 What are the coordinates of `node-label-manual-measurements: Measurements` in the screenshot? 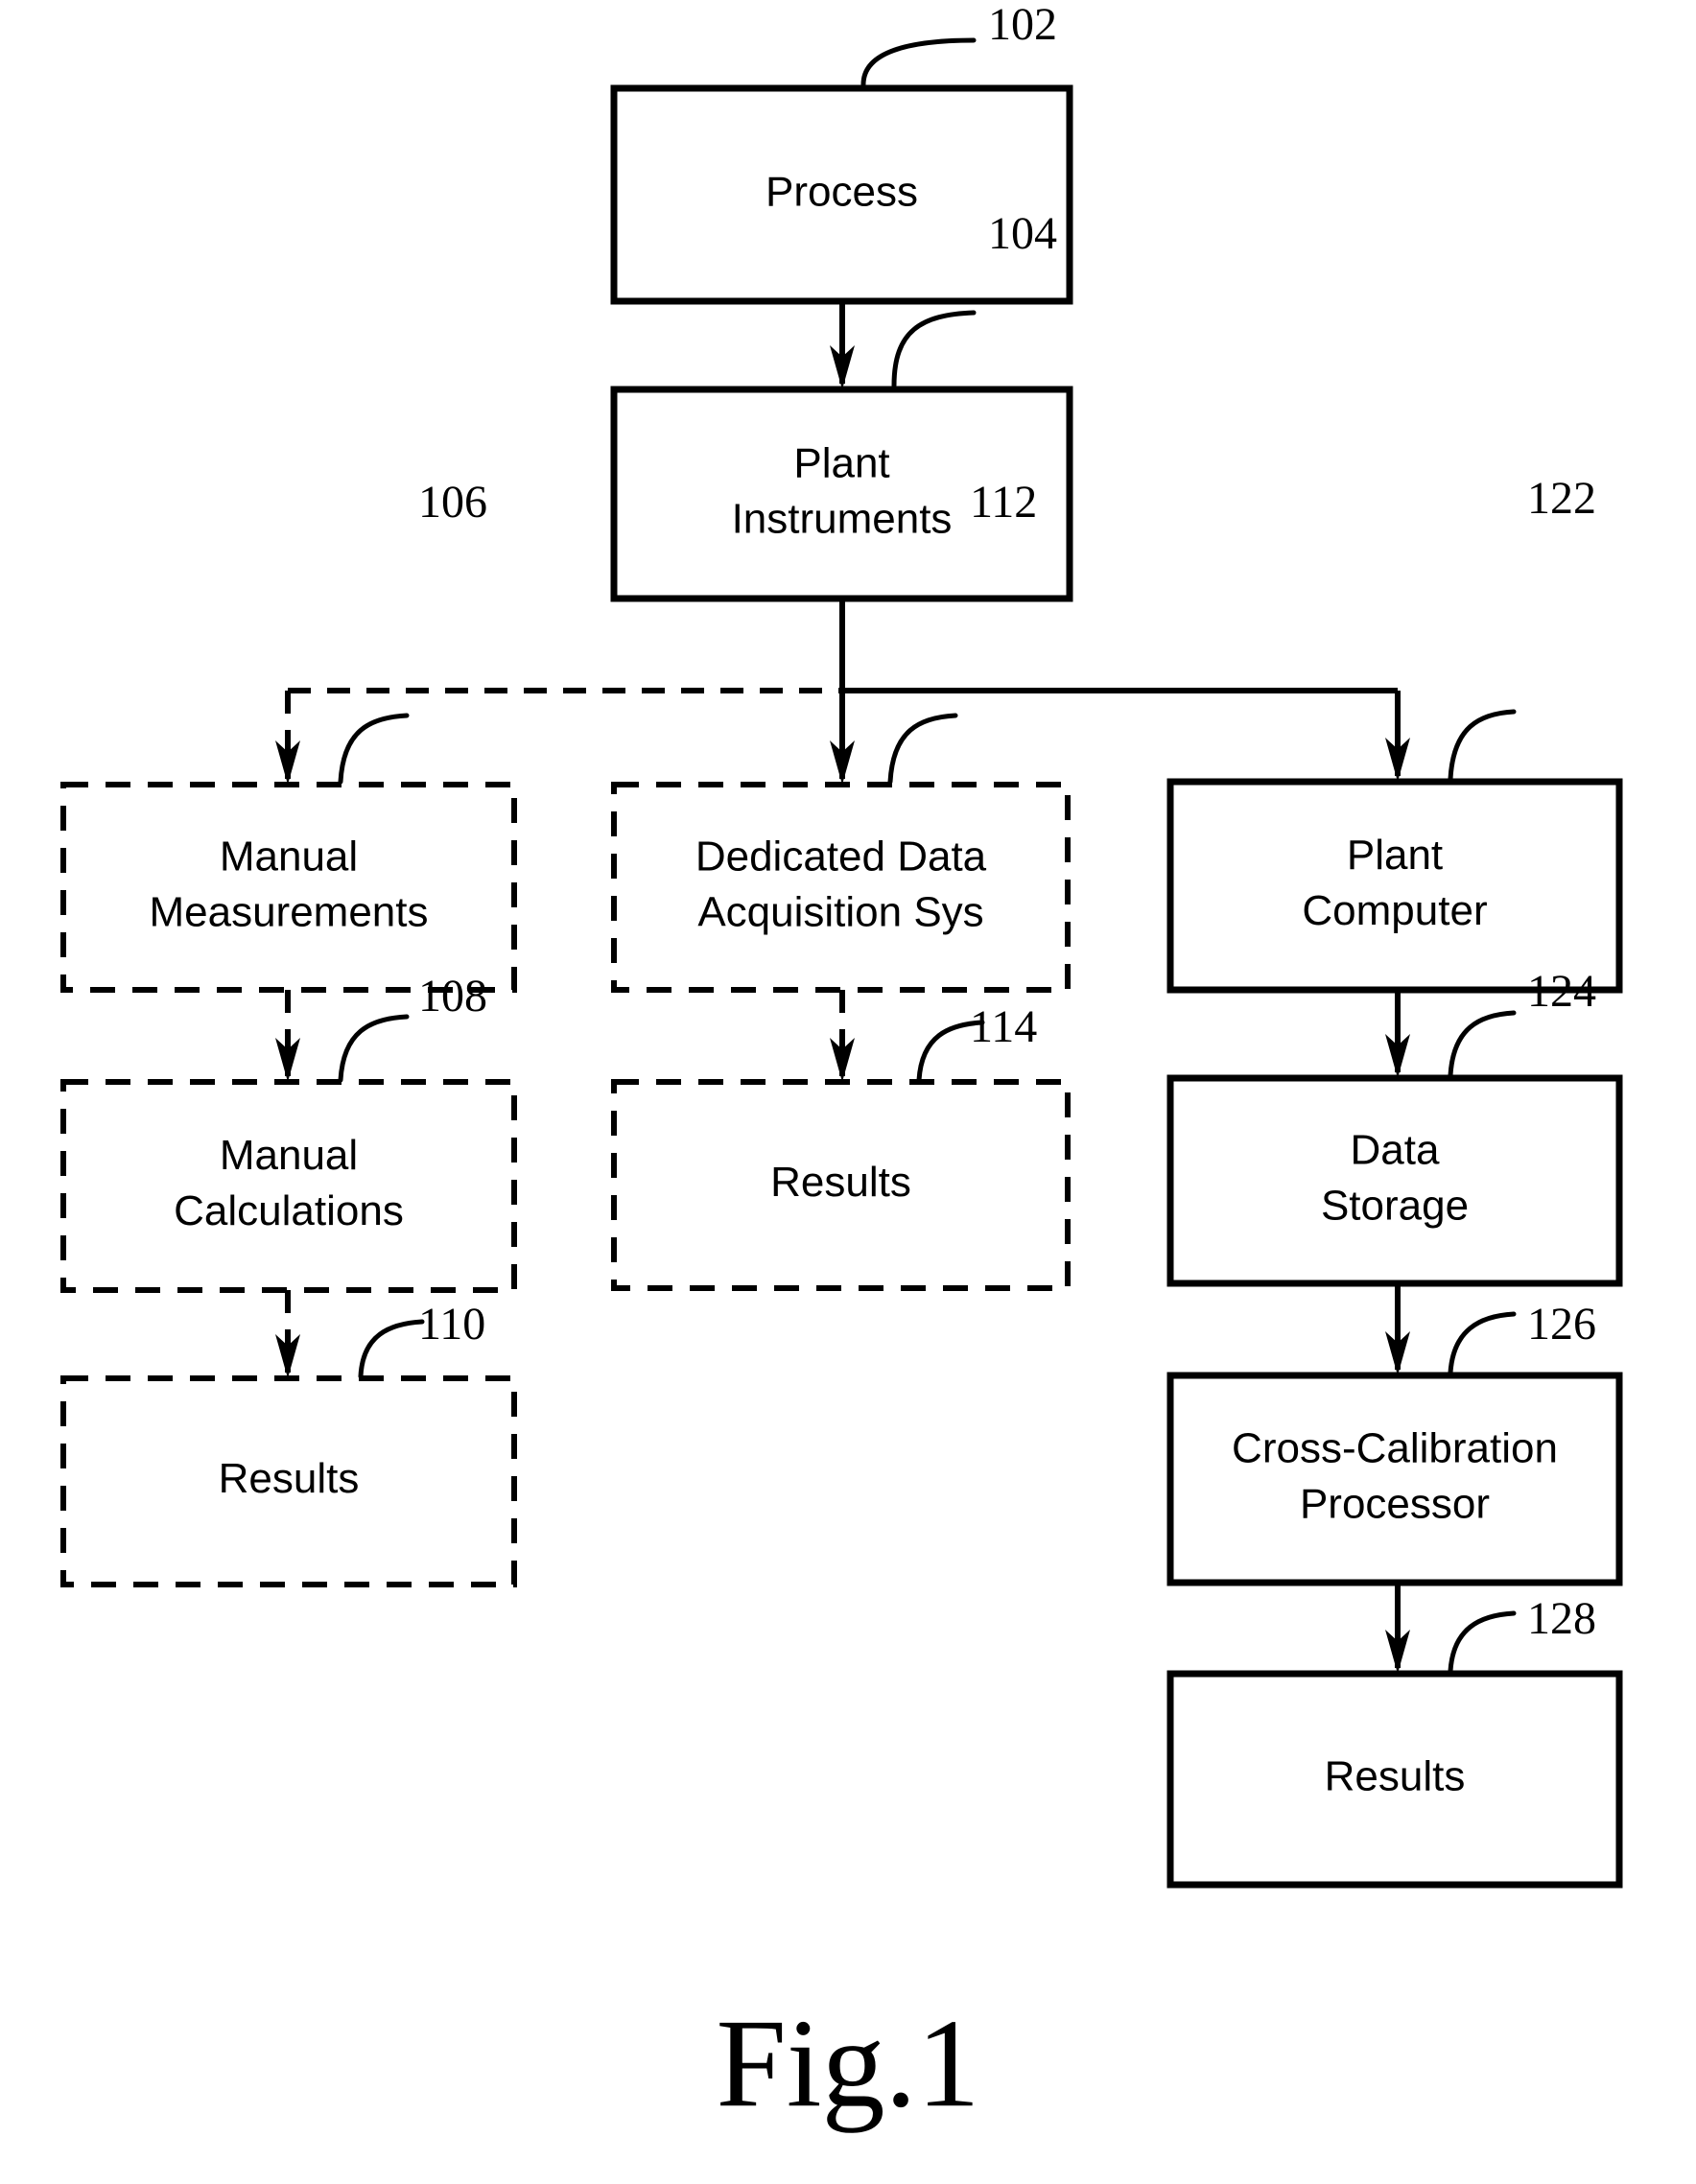 It's located at (288, 913).